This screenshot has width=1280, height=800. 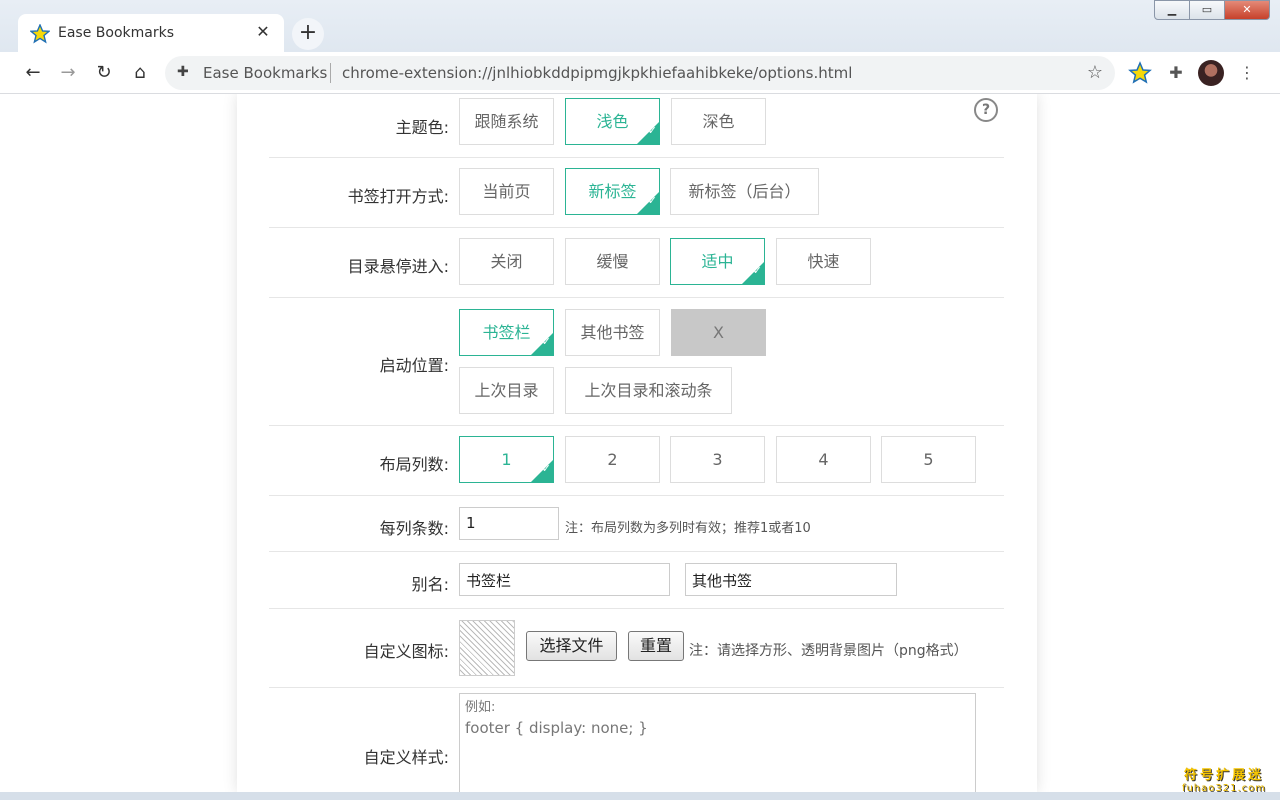 I want to click on custom-style-textarea: 例如: footer { display: none; }, so click(x=717, y=742).